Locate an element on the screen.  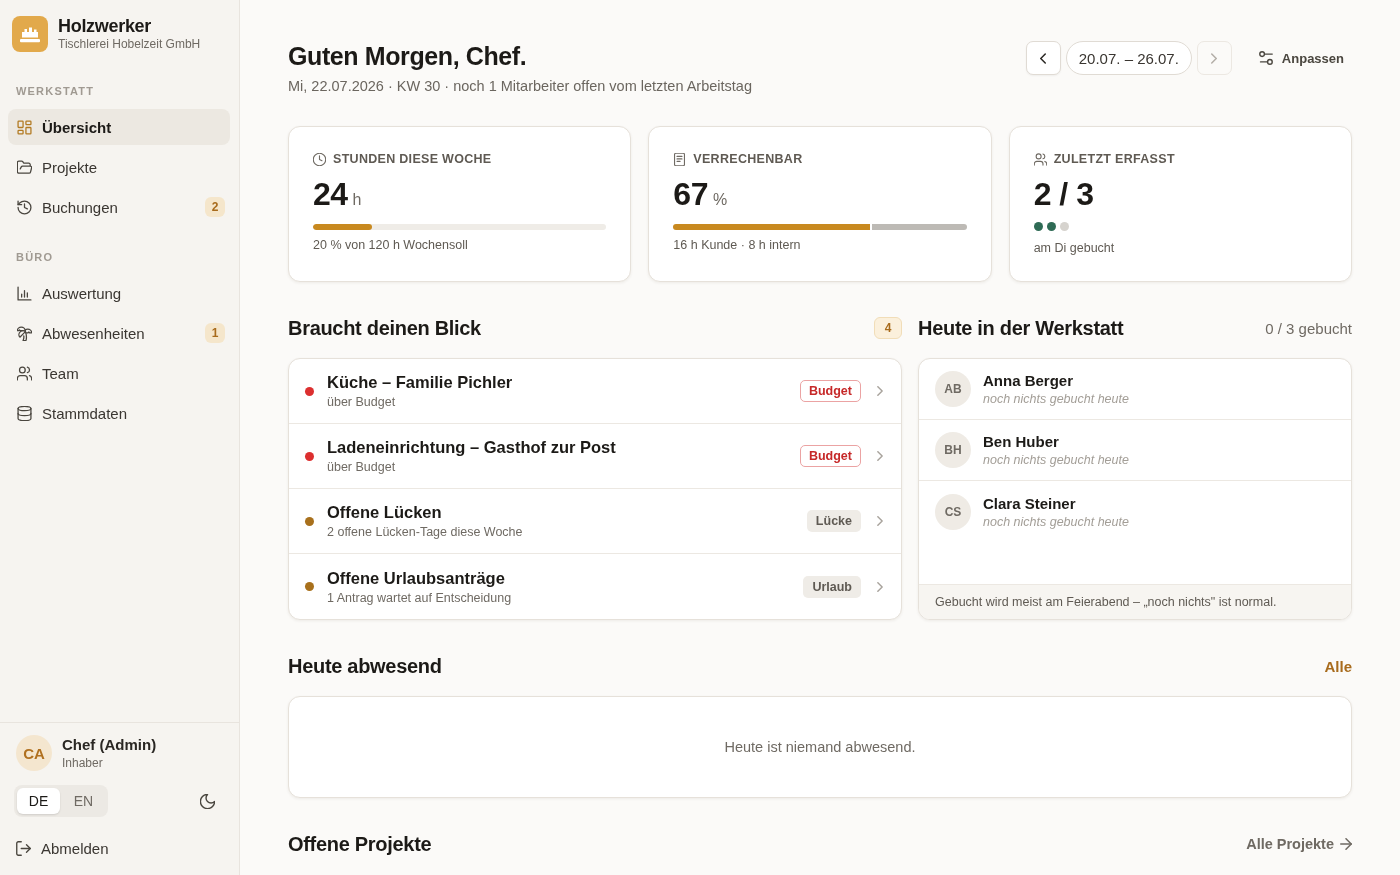
person-name: Ben Huber is located at coordinates (1021, 441).